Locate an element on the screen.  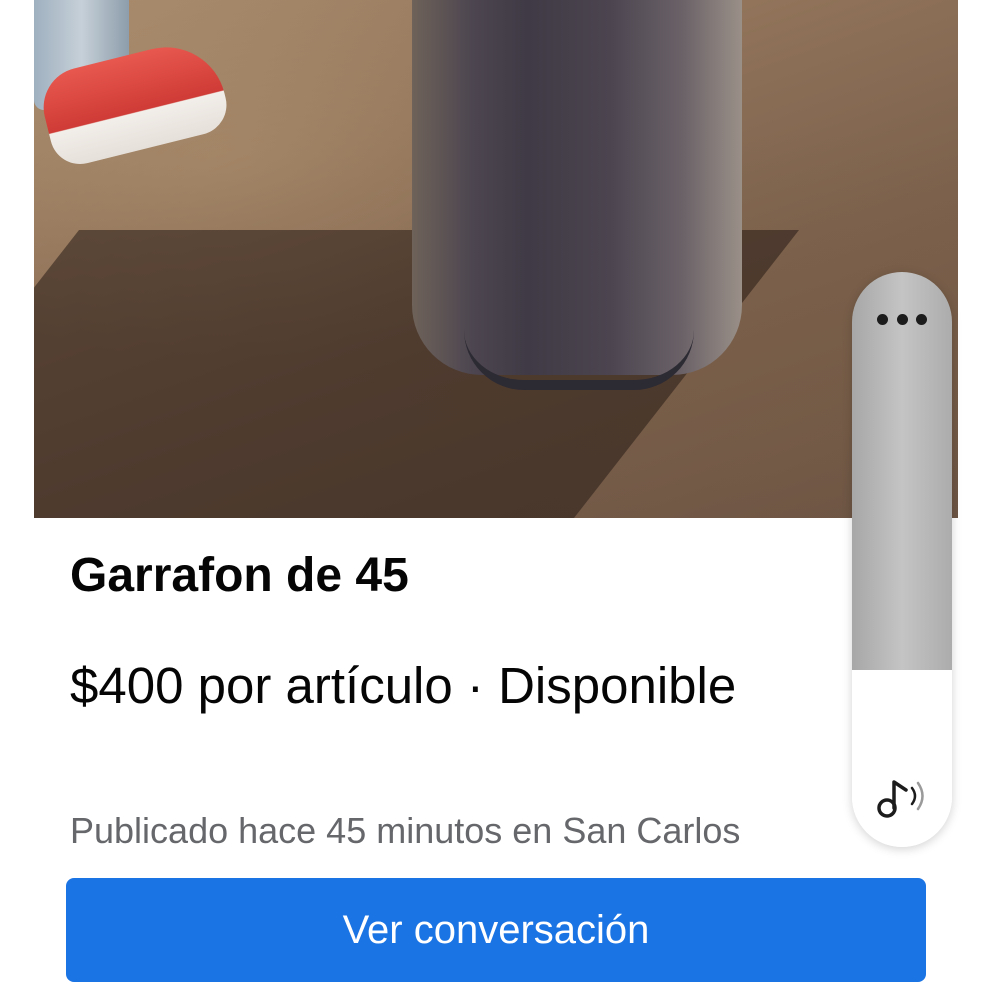
music-note-icon is located at coordinates (902, 797).